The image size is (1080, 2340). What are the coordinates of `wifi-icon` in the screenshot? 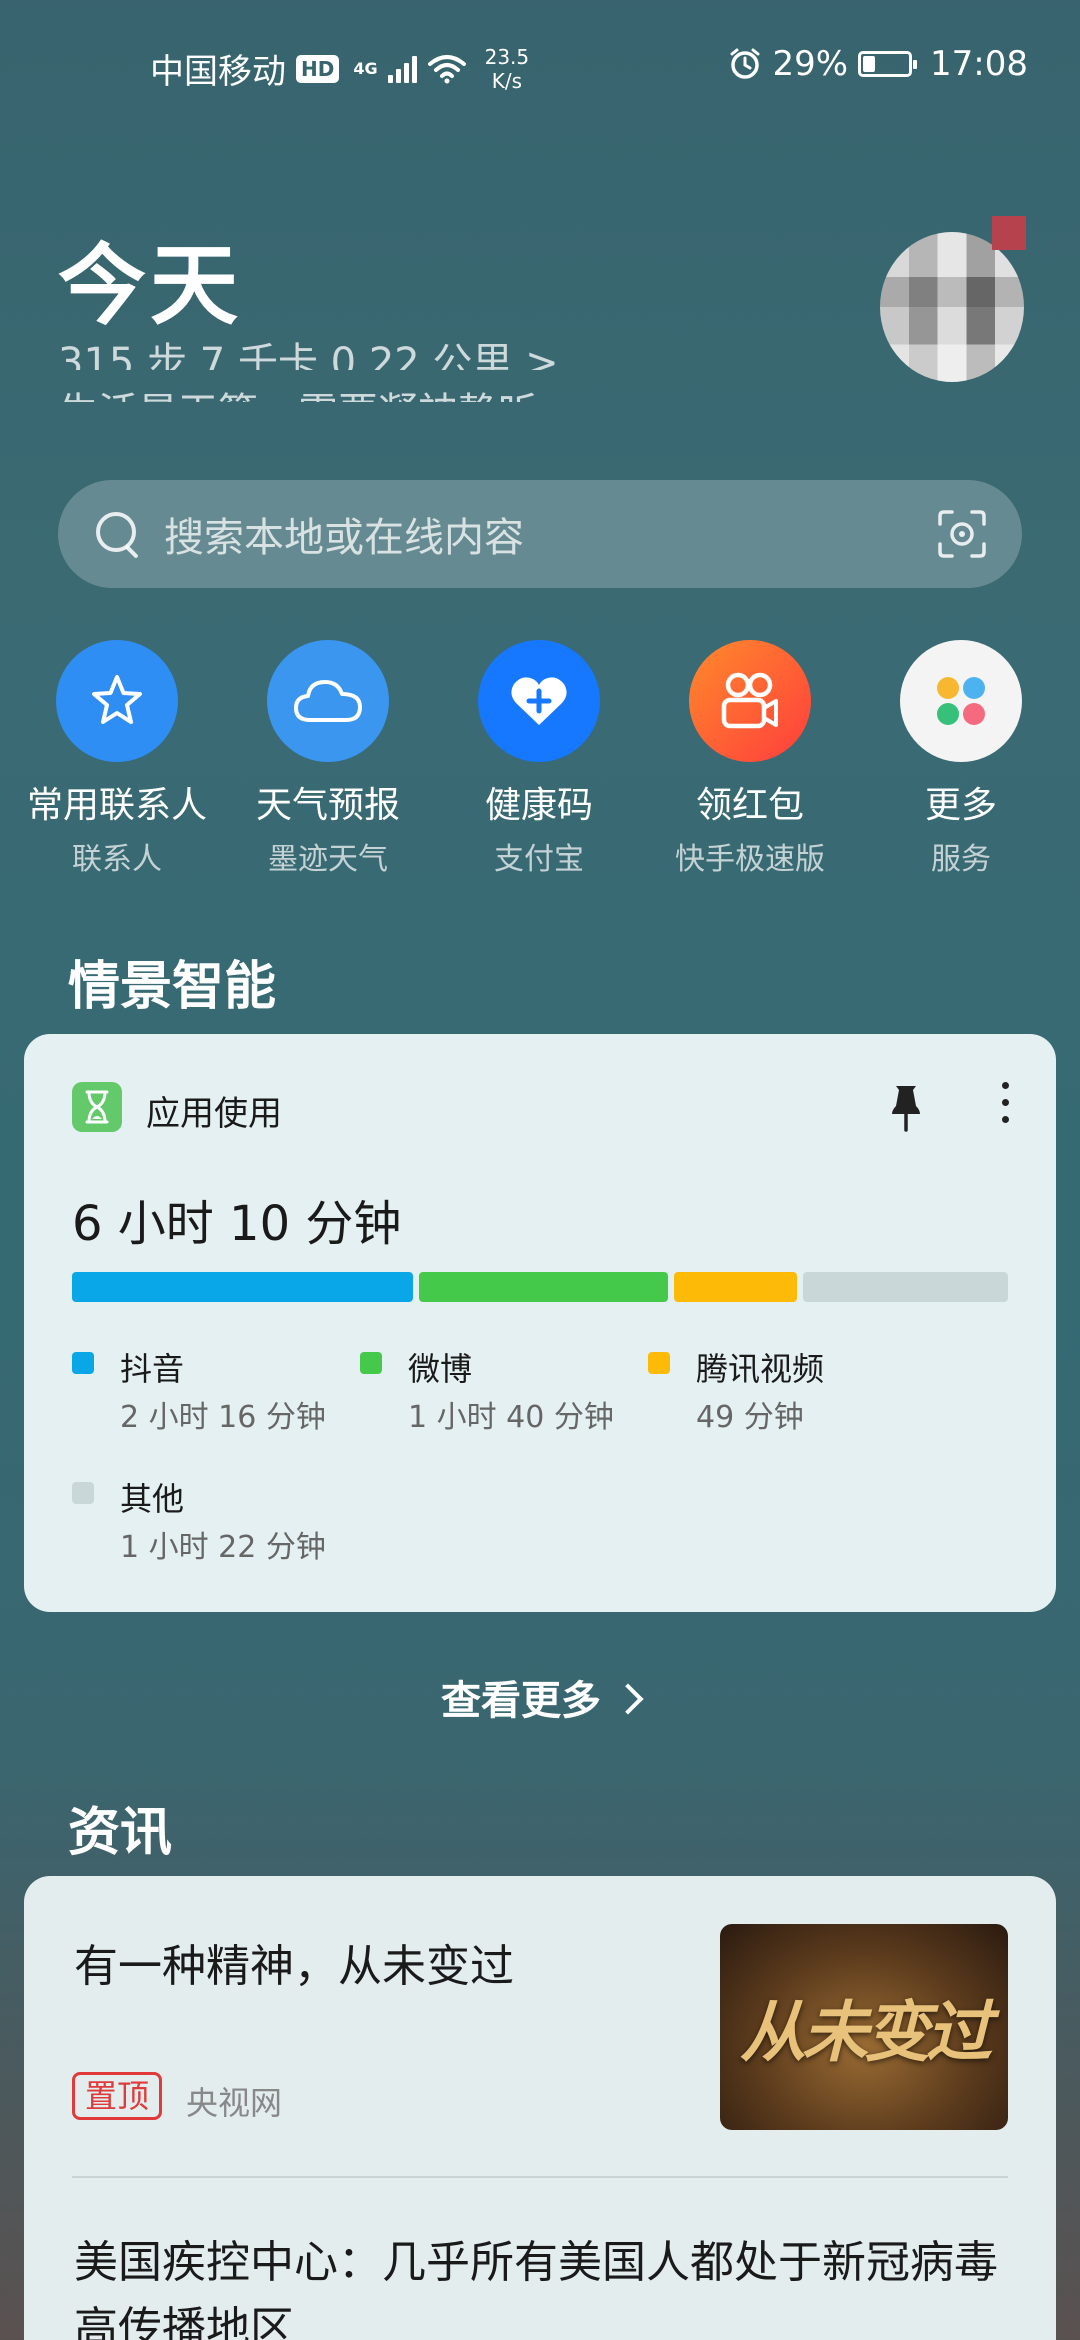 It's located at (446, 68).